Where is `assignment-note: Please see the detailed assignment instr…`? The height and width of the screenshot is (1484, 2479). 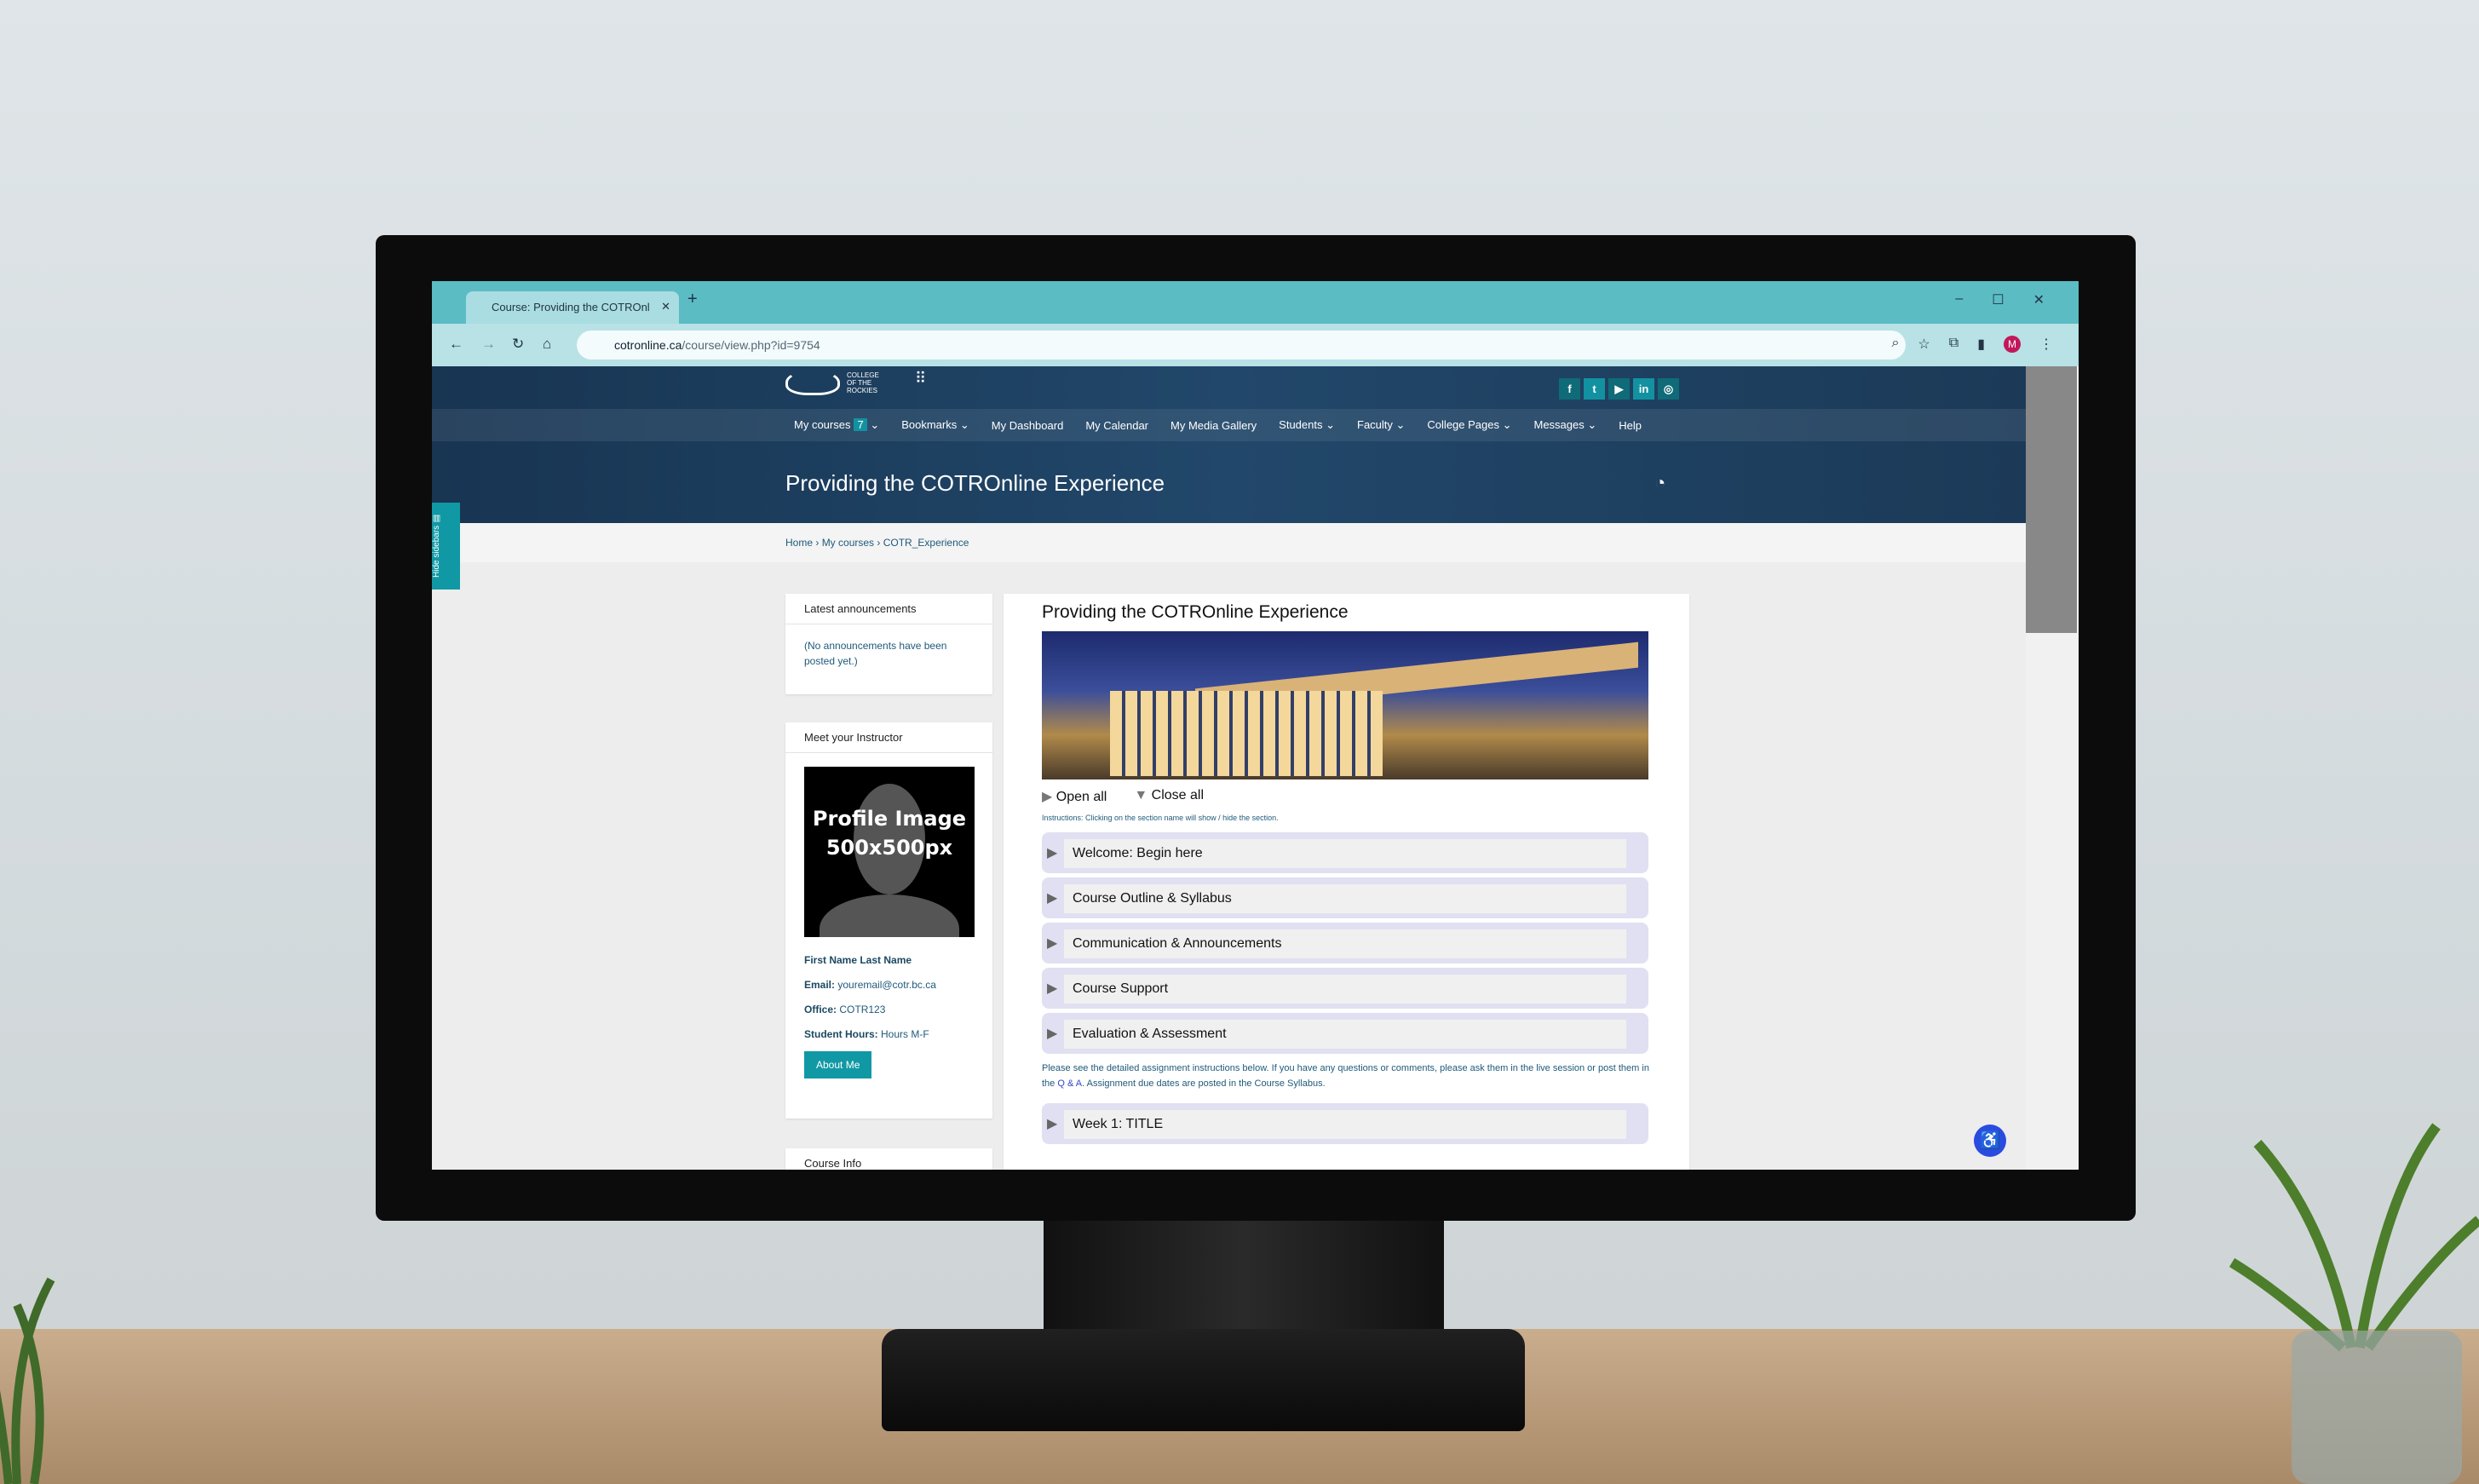 assignment-note: Please see the detailed assignment instr… is located at coordinates (1345, 1076).